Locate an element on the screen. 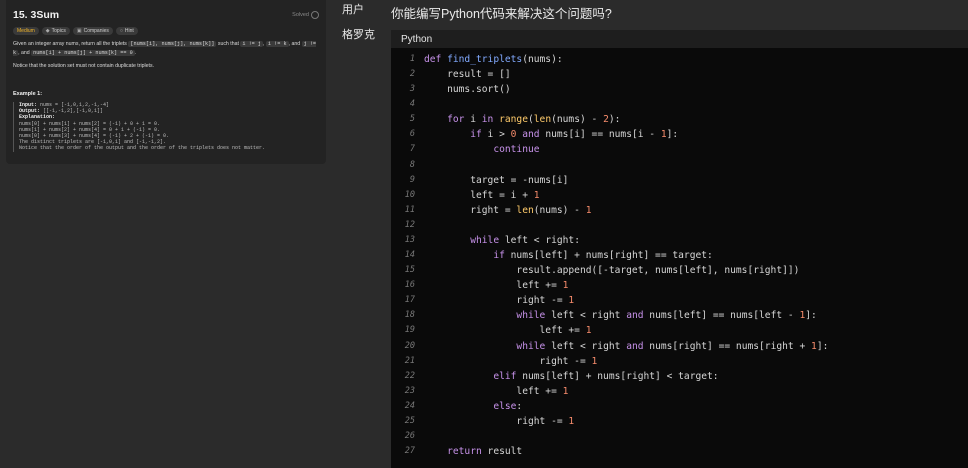  code-line: 24 else: is located at coordinates (679, 406).